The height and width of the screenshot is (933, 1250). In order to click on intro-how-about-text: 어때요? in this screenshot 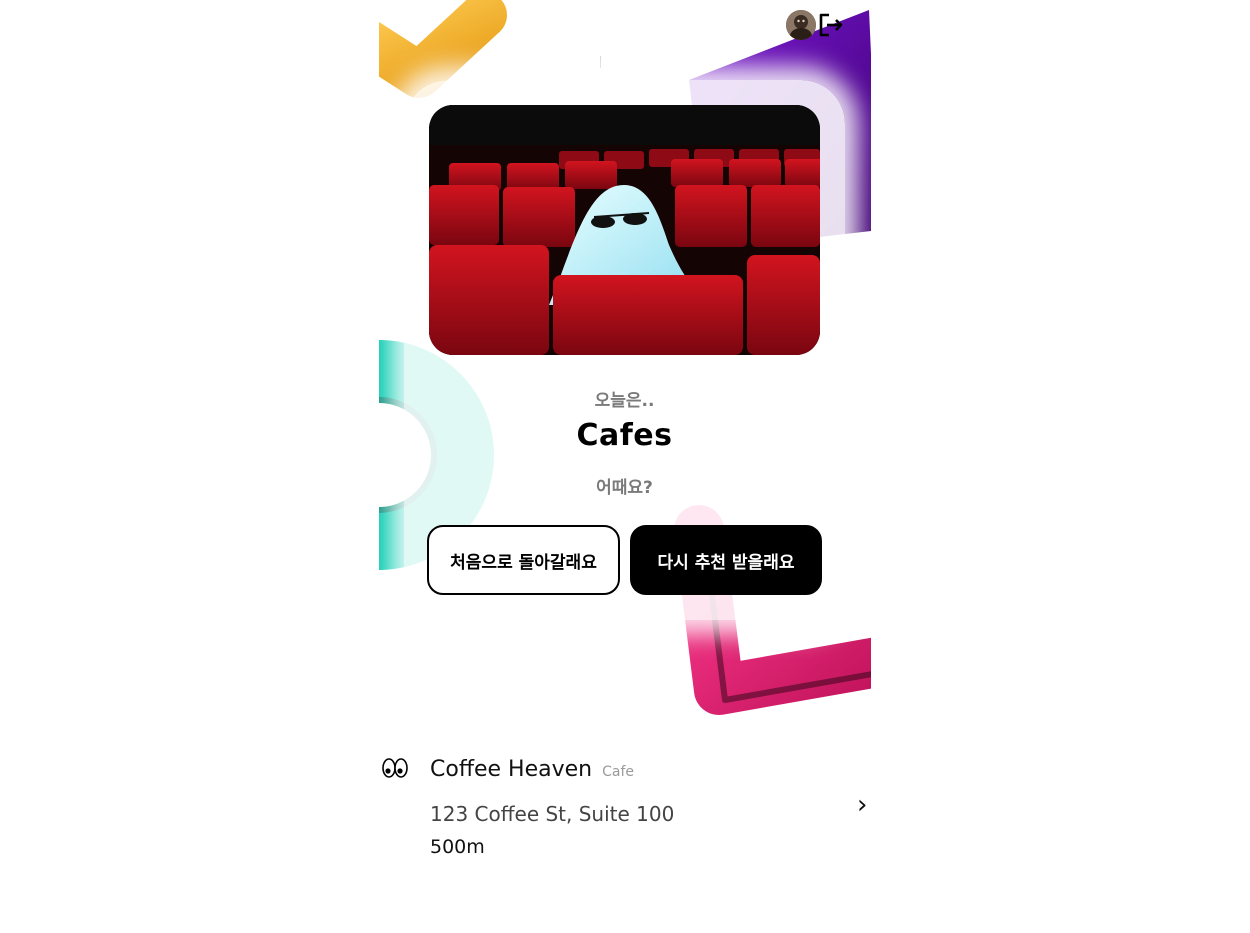, I will do `click(624, 488)`.